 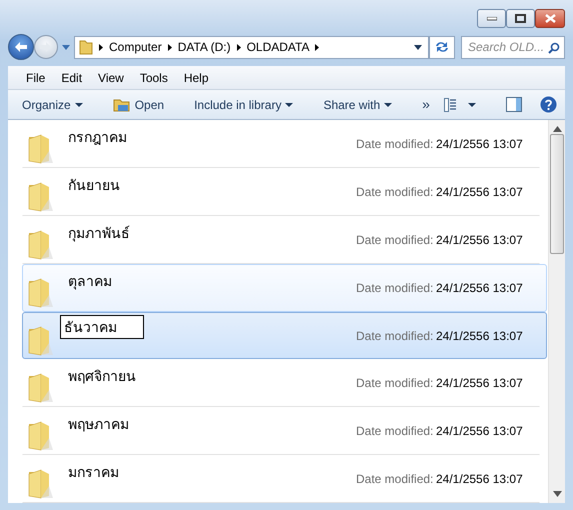 What do you see at coordinates (284, 288) in the screenshot?
I see `file-row: ตุลาคม Date modified: 24/1/2556 13:07` at bounding box center [284, 288].